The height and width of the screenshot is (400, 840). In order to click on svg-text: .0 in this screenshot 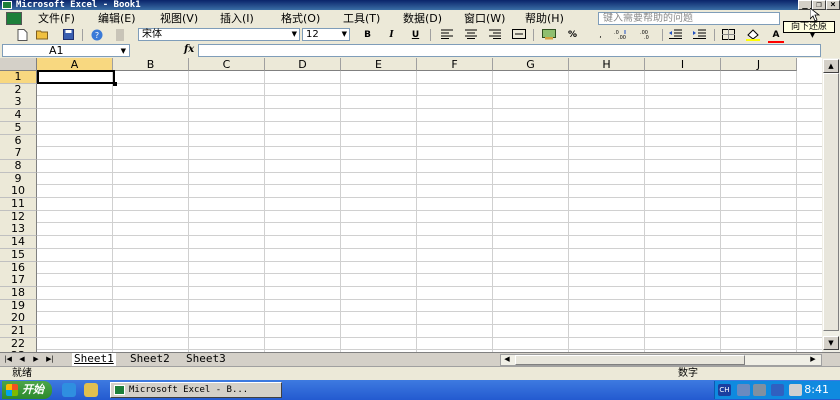, I will do `click(646, 37)`.